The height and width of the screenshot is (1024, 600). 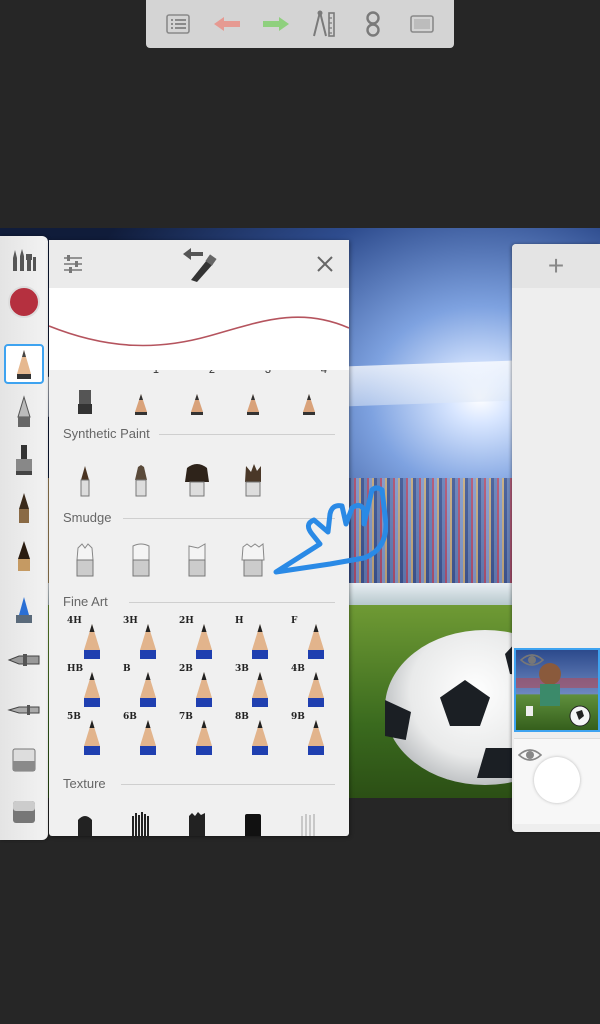 I want to click on add-layer-icon: +, so click(x=556, y=266).